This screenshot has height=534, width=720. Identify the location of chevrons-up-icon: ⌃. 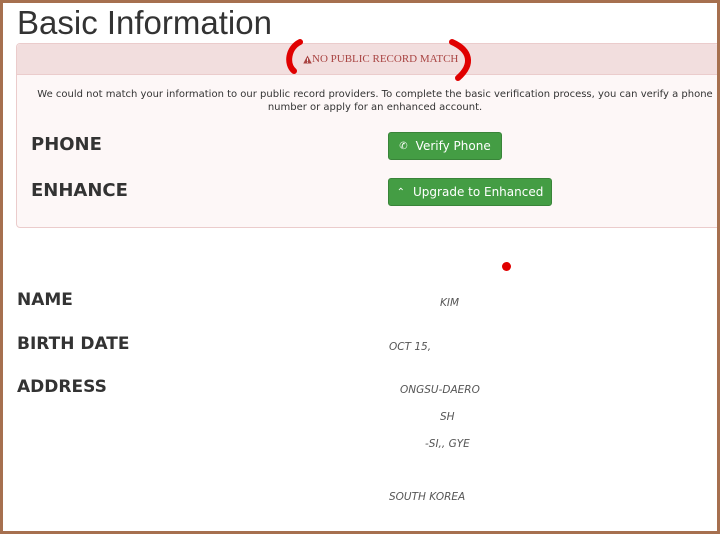
(401, 192).